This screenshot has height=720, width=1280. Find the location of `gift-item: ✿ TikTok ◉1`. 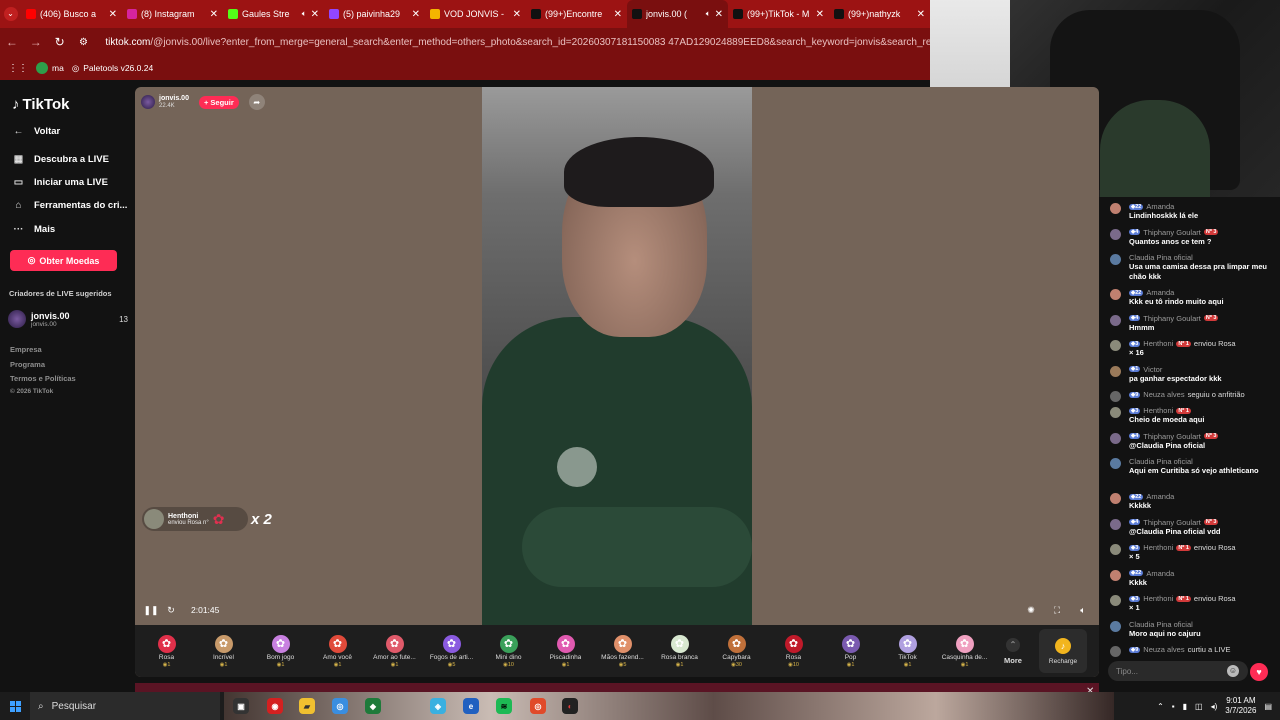

gift-item: ✿ TikTok ◉1 is located at coordinates (907, 651).